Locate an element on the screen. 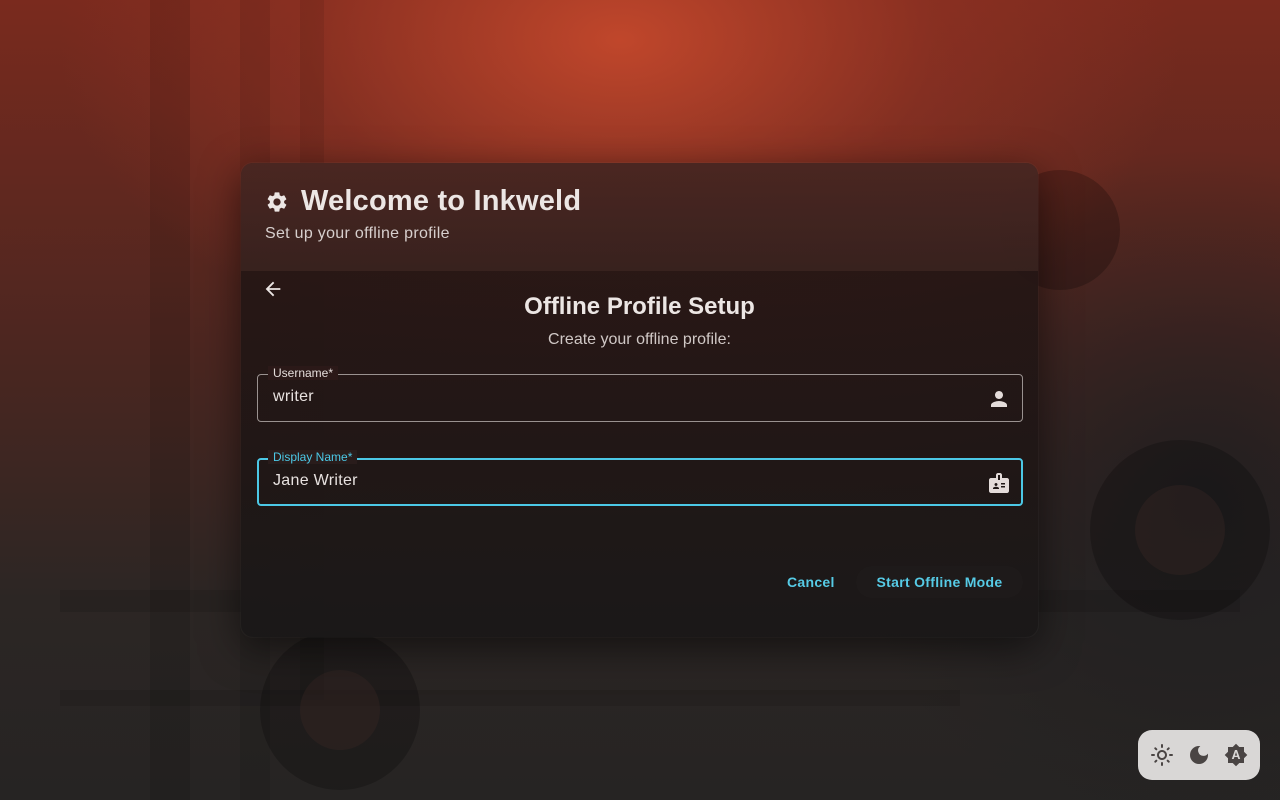  start-offline-mode-button: Start Offline Mode is located at coordinates (939, 582).